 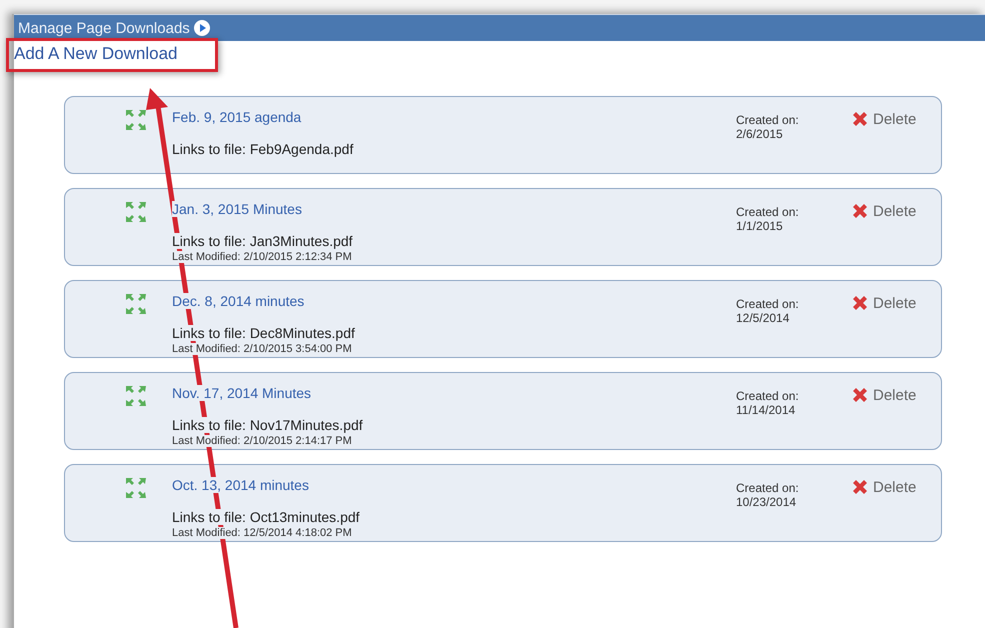 I want to click on add-download-link: Add A New Download, so click(x=96, y=53).